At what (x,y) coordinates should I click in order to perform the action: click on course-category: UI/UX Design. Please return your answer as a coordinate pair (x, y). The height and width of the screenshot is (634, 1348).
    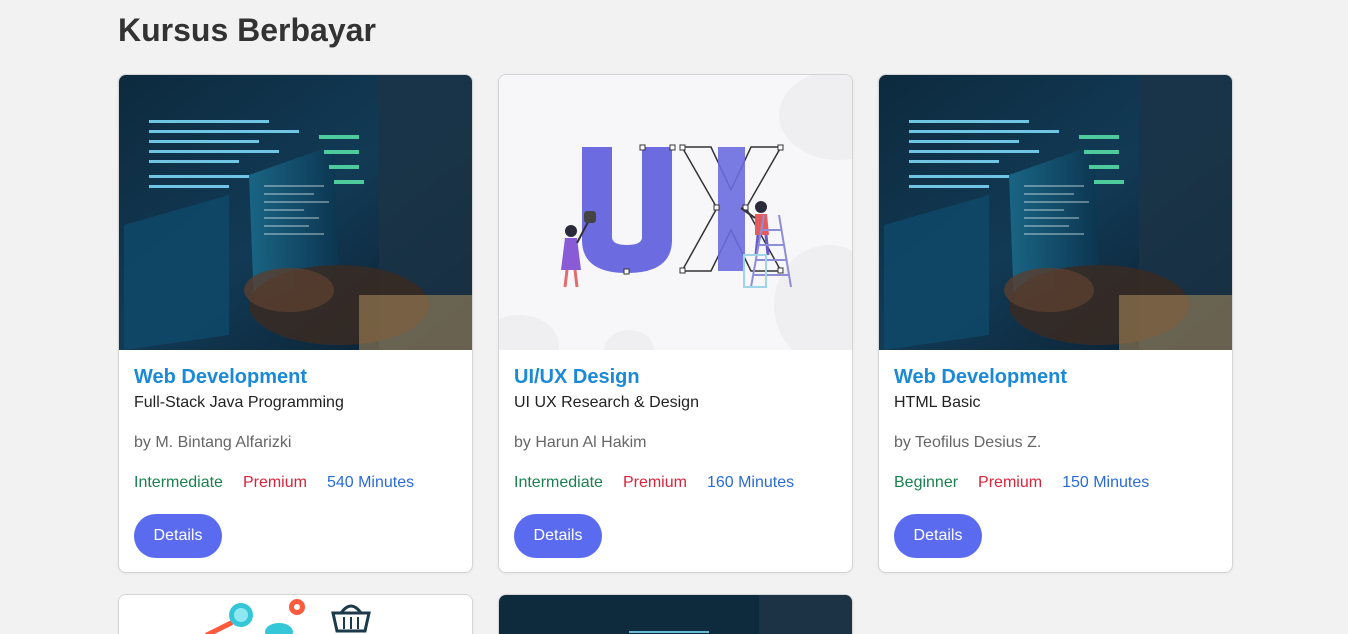
    Looking at the image, I should click on (577, 377).